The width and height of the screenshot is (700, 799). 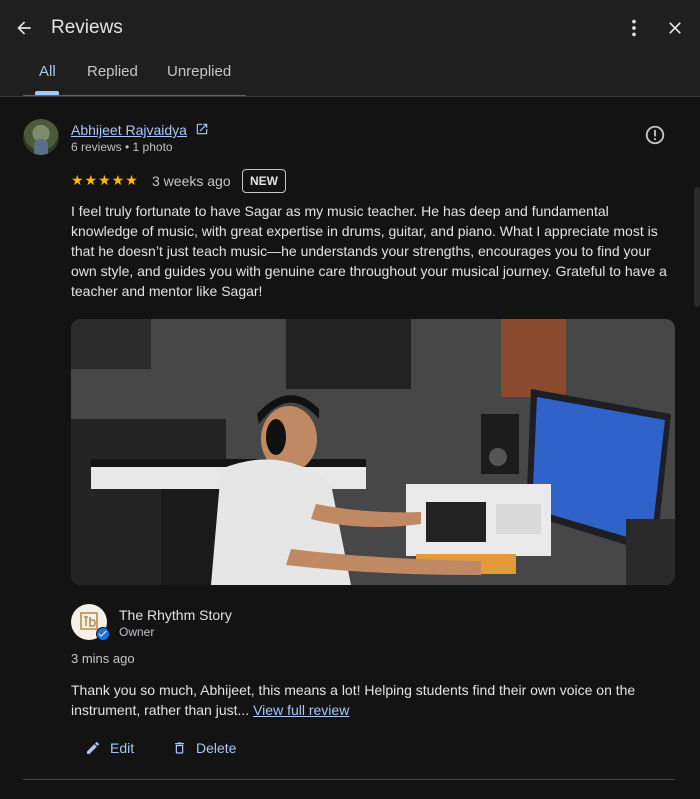 What do you see at coordinates (264, 181) in the screenshot?
I see `new-badge: NEW` at bounding box center [264, 181].